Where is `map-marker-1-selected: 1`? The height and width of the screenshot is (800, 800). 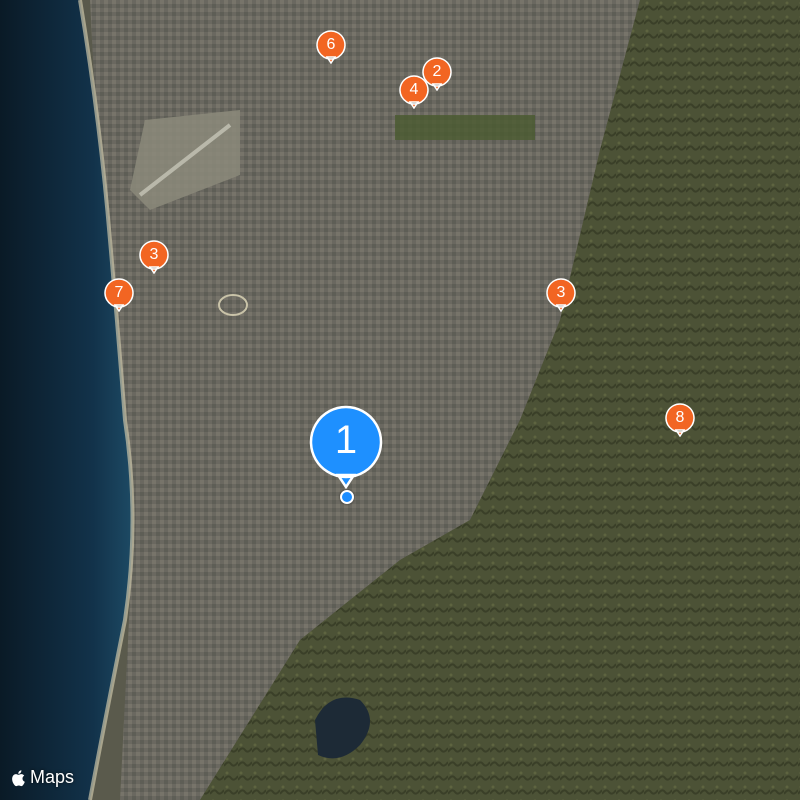
map-marker-1-selected: 1 is located at coordinates (346, 447).